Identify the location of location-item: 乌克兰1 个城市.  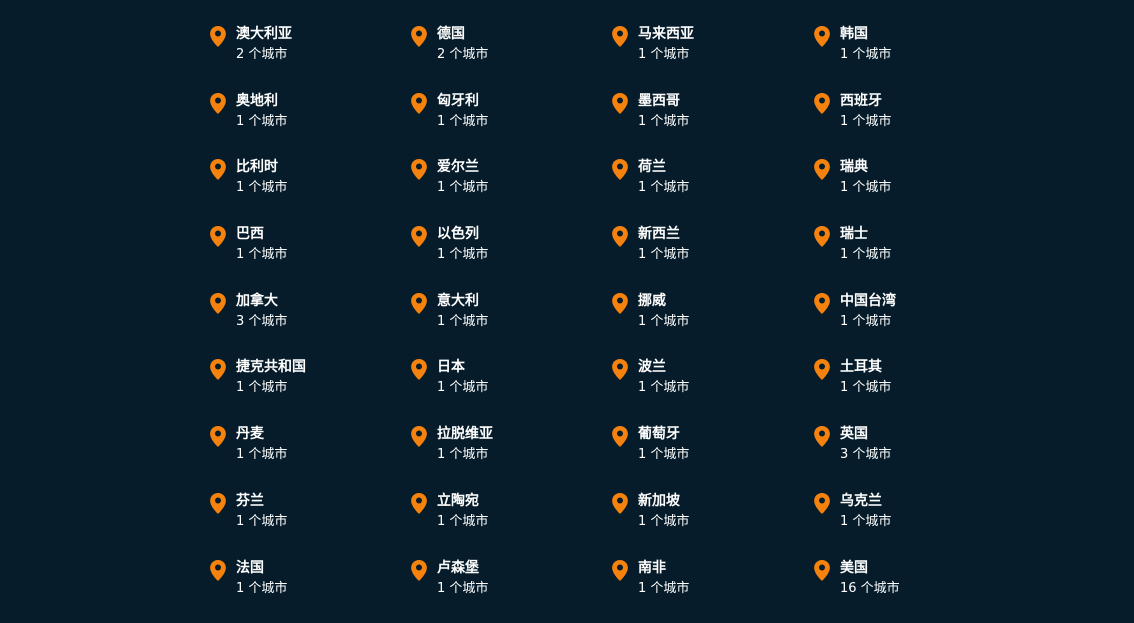
(915, 523).